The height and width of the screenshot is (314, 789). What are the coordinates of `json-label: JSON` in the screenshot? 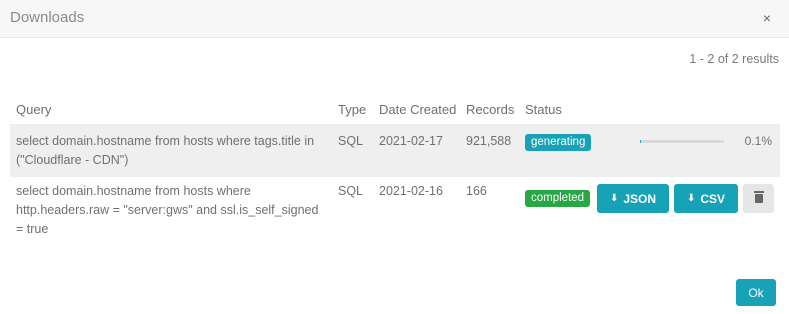 It's located at (640, 198).